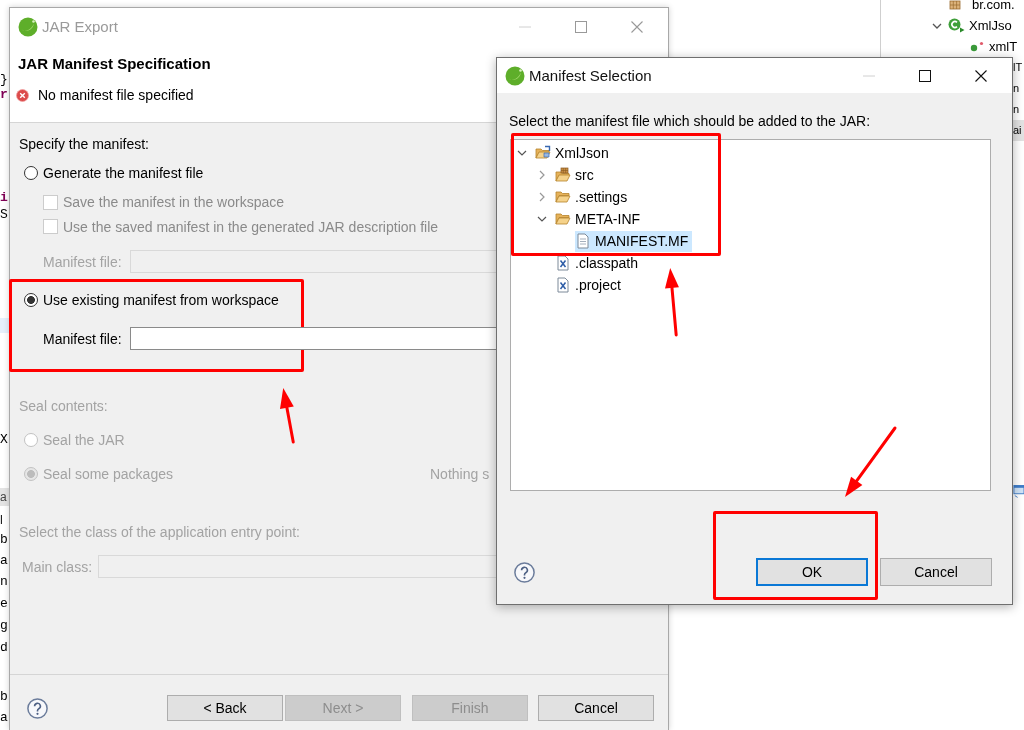  Describe the element at coordinates (4, 582) in the screenshot. I see `console-text: n` at that location.